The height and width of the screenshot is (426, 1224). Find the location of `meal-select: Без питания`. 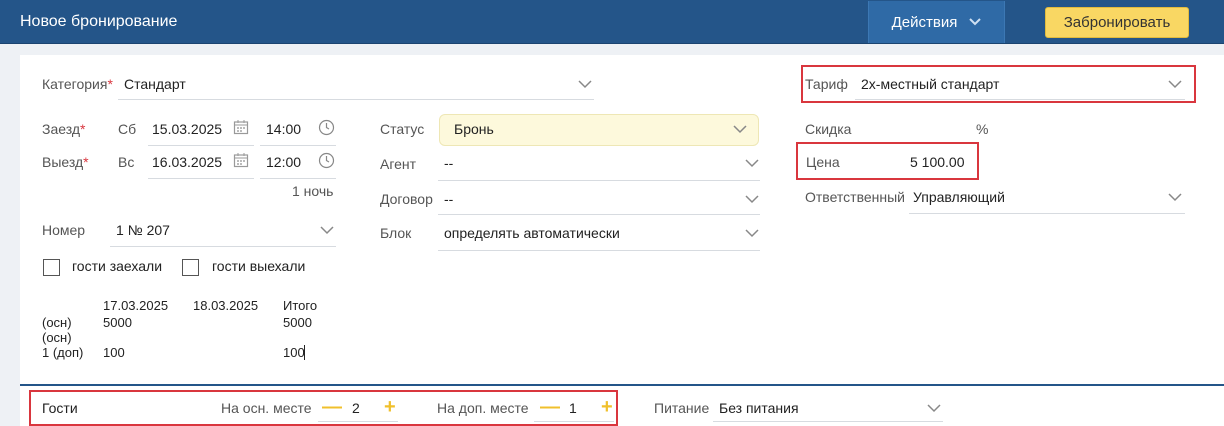

meal-select: Без питания is located at coordinates (759, 408).